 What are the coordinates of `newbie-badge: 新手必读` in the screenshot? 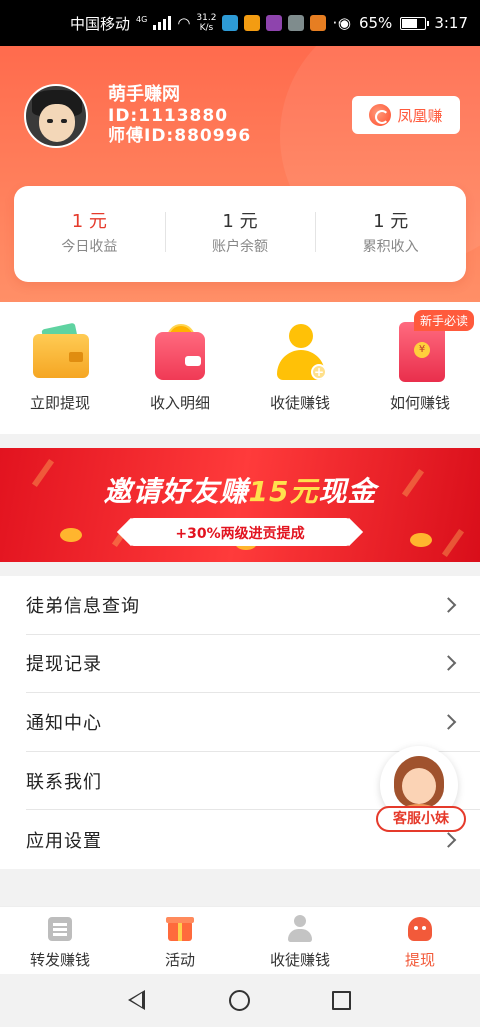 It's located at (443, 320).